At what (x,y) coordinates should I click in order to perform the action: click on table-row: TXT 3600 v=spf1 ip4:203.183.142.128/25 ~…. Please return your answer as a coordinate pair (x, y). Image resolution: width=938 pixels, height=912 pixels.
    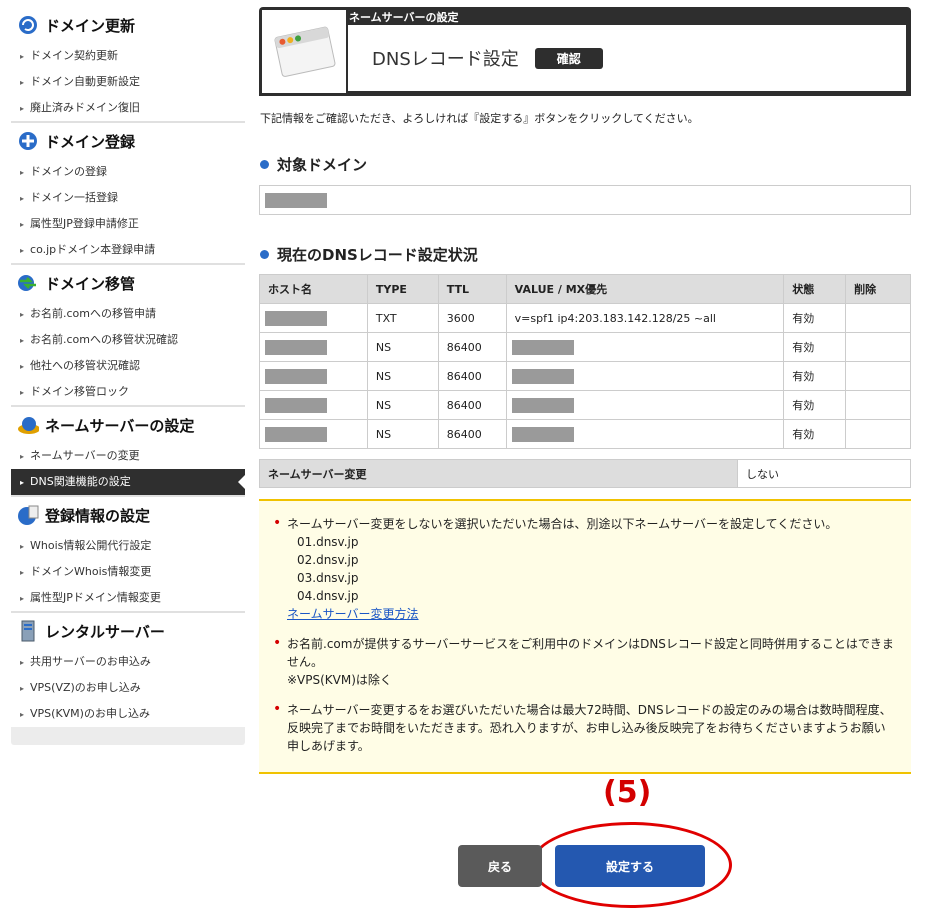
    Looking at the image, I should click on (585, 318).